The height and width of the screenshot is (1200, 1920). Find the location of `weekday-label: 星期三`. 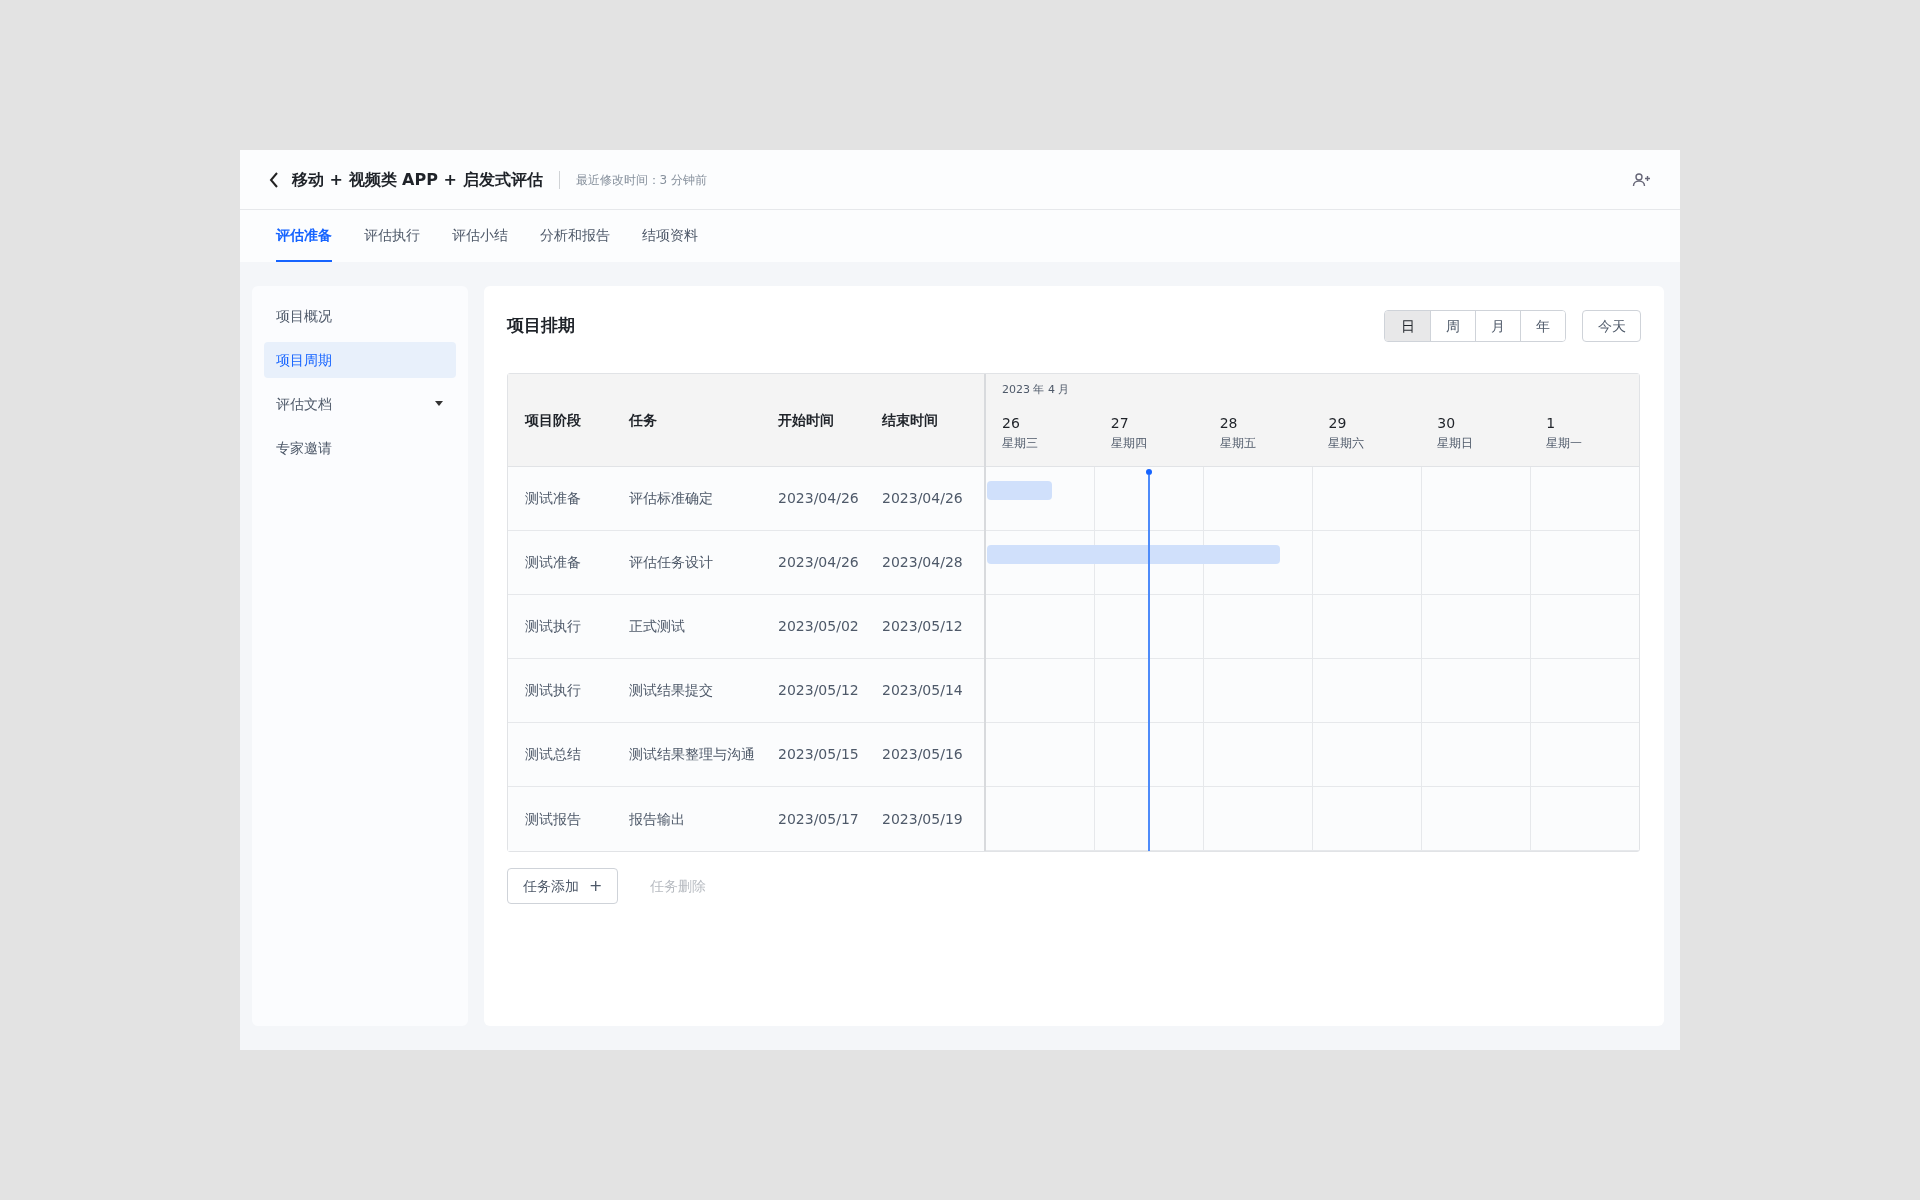

weekday-label: 星期三 is located at coordinates (1020, 443).